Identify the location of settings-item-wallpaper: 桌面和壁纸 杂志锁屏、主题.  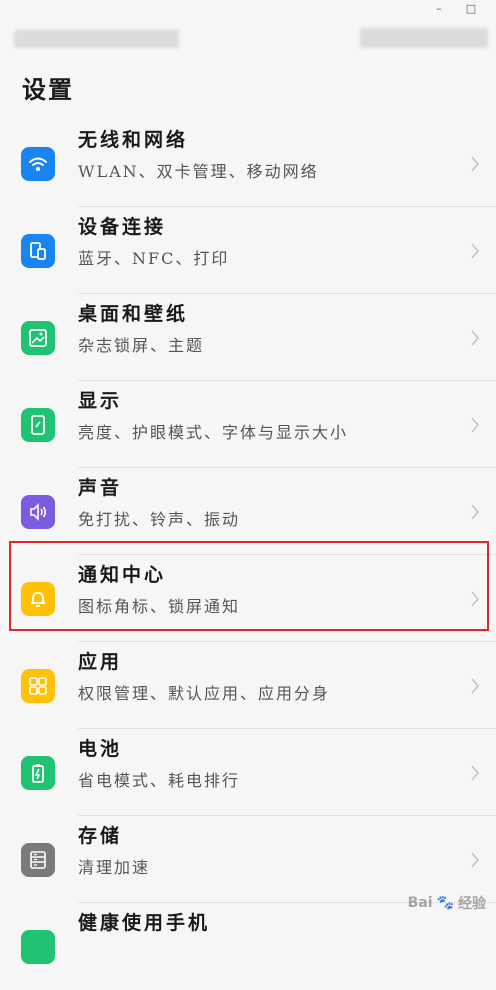
(248, 337).